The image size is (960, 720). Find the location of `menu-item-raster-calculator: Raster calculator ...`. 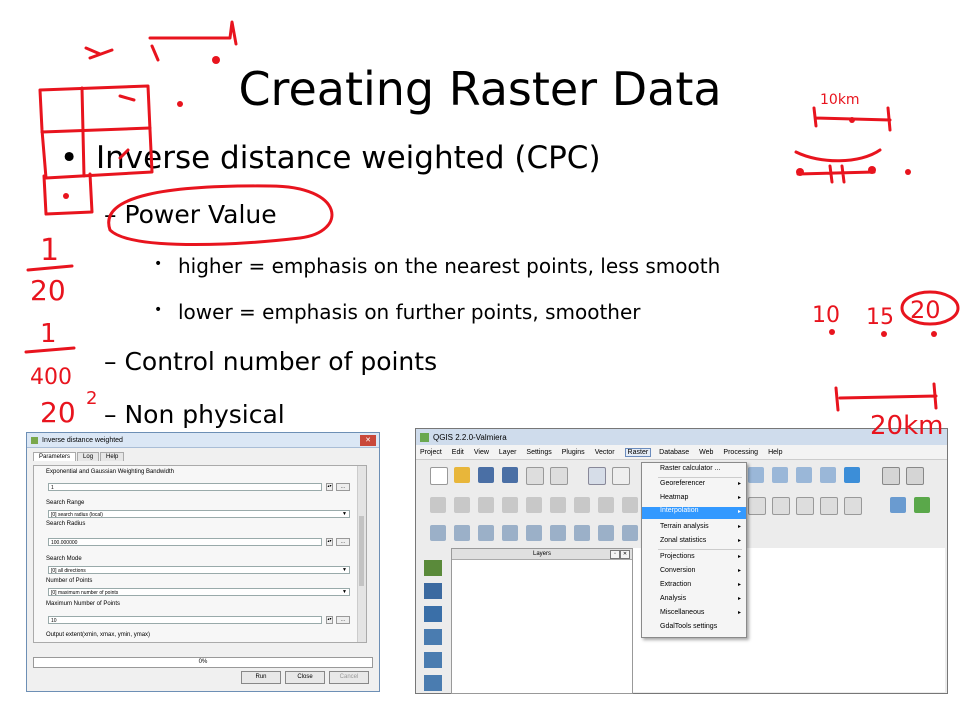

menu-item-raster-calculator: Raster calculator ... is located at coordinates (690, 468).